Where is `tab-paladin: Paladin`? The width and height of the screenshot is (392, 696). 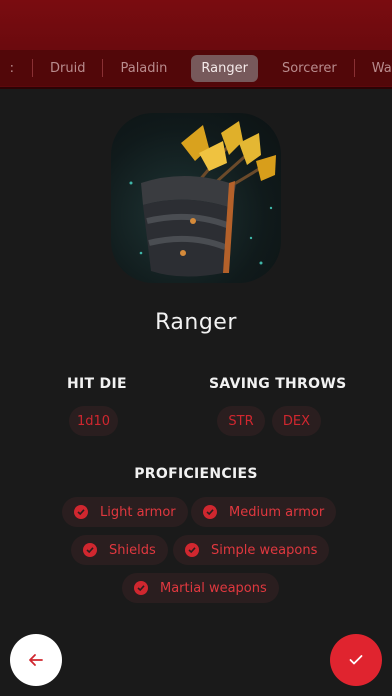 tab-paladin: Paladin is located at coordinates (143, 68).